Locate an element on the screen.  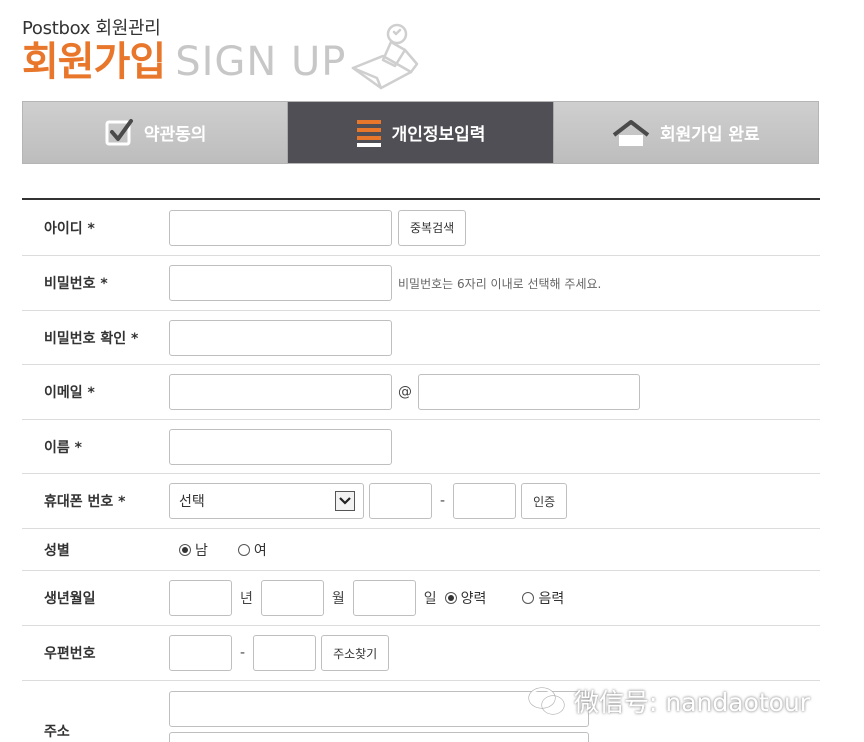
phone-prefix-select: 선택 is located at coordinates (266, 501).